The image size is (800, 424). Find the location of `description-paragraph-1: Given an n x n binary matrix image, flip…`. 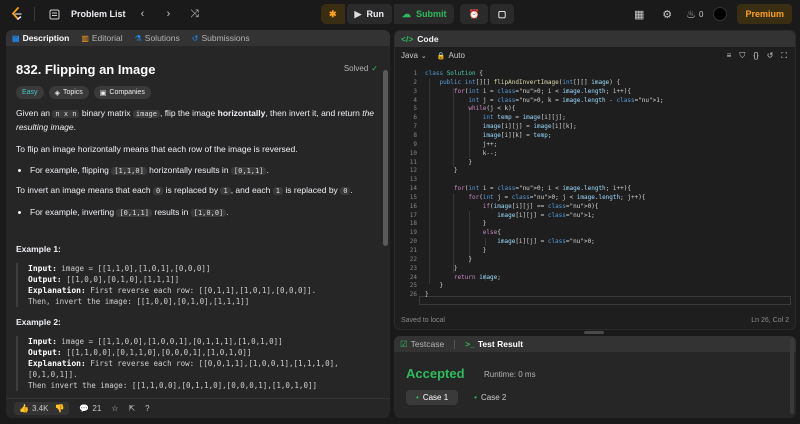

description-paragraph-1: Given an n x n binary matrix image, flip… is located at coordinates (195, 120).